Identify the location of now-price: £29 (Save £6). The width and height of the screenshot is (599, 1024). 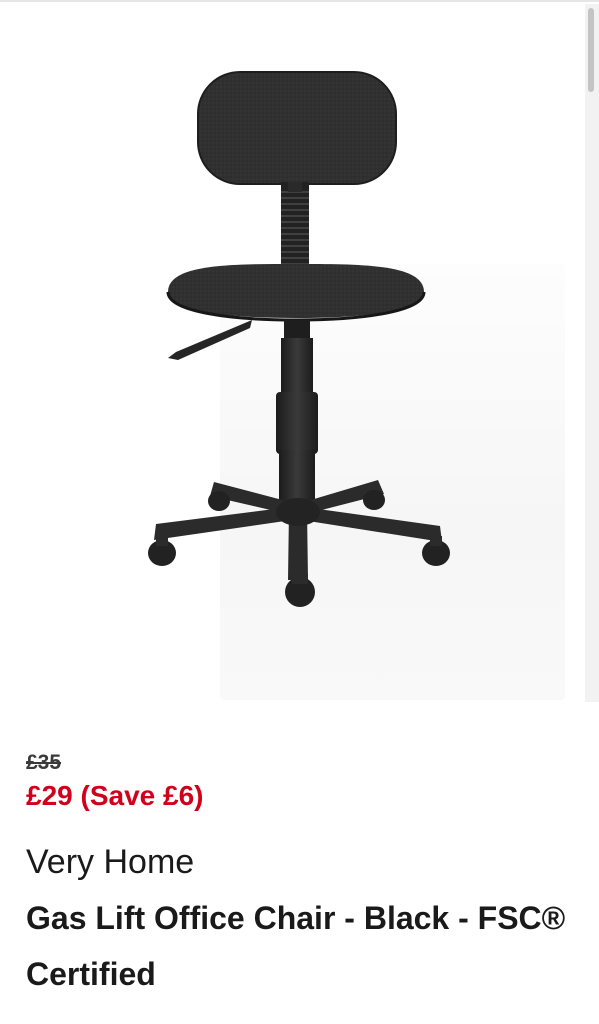
(115, 795).